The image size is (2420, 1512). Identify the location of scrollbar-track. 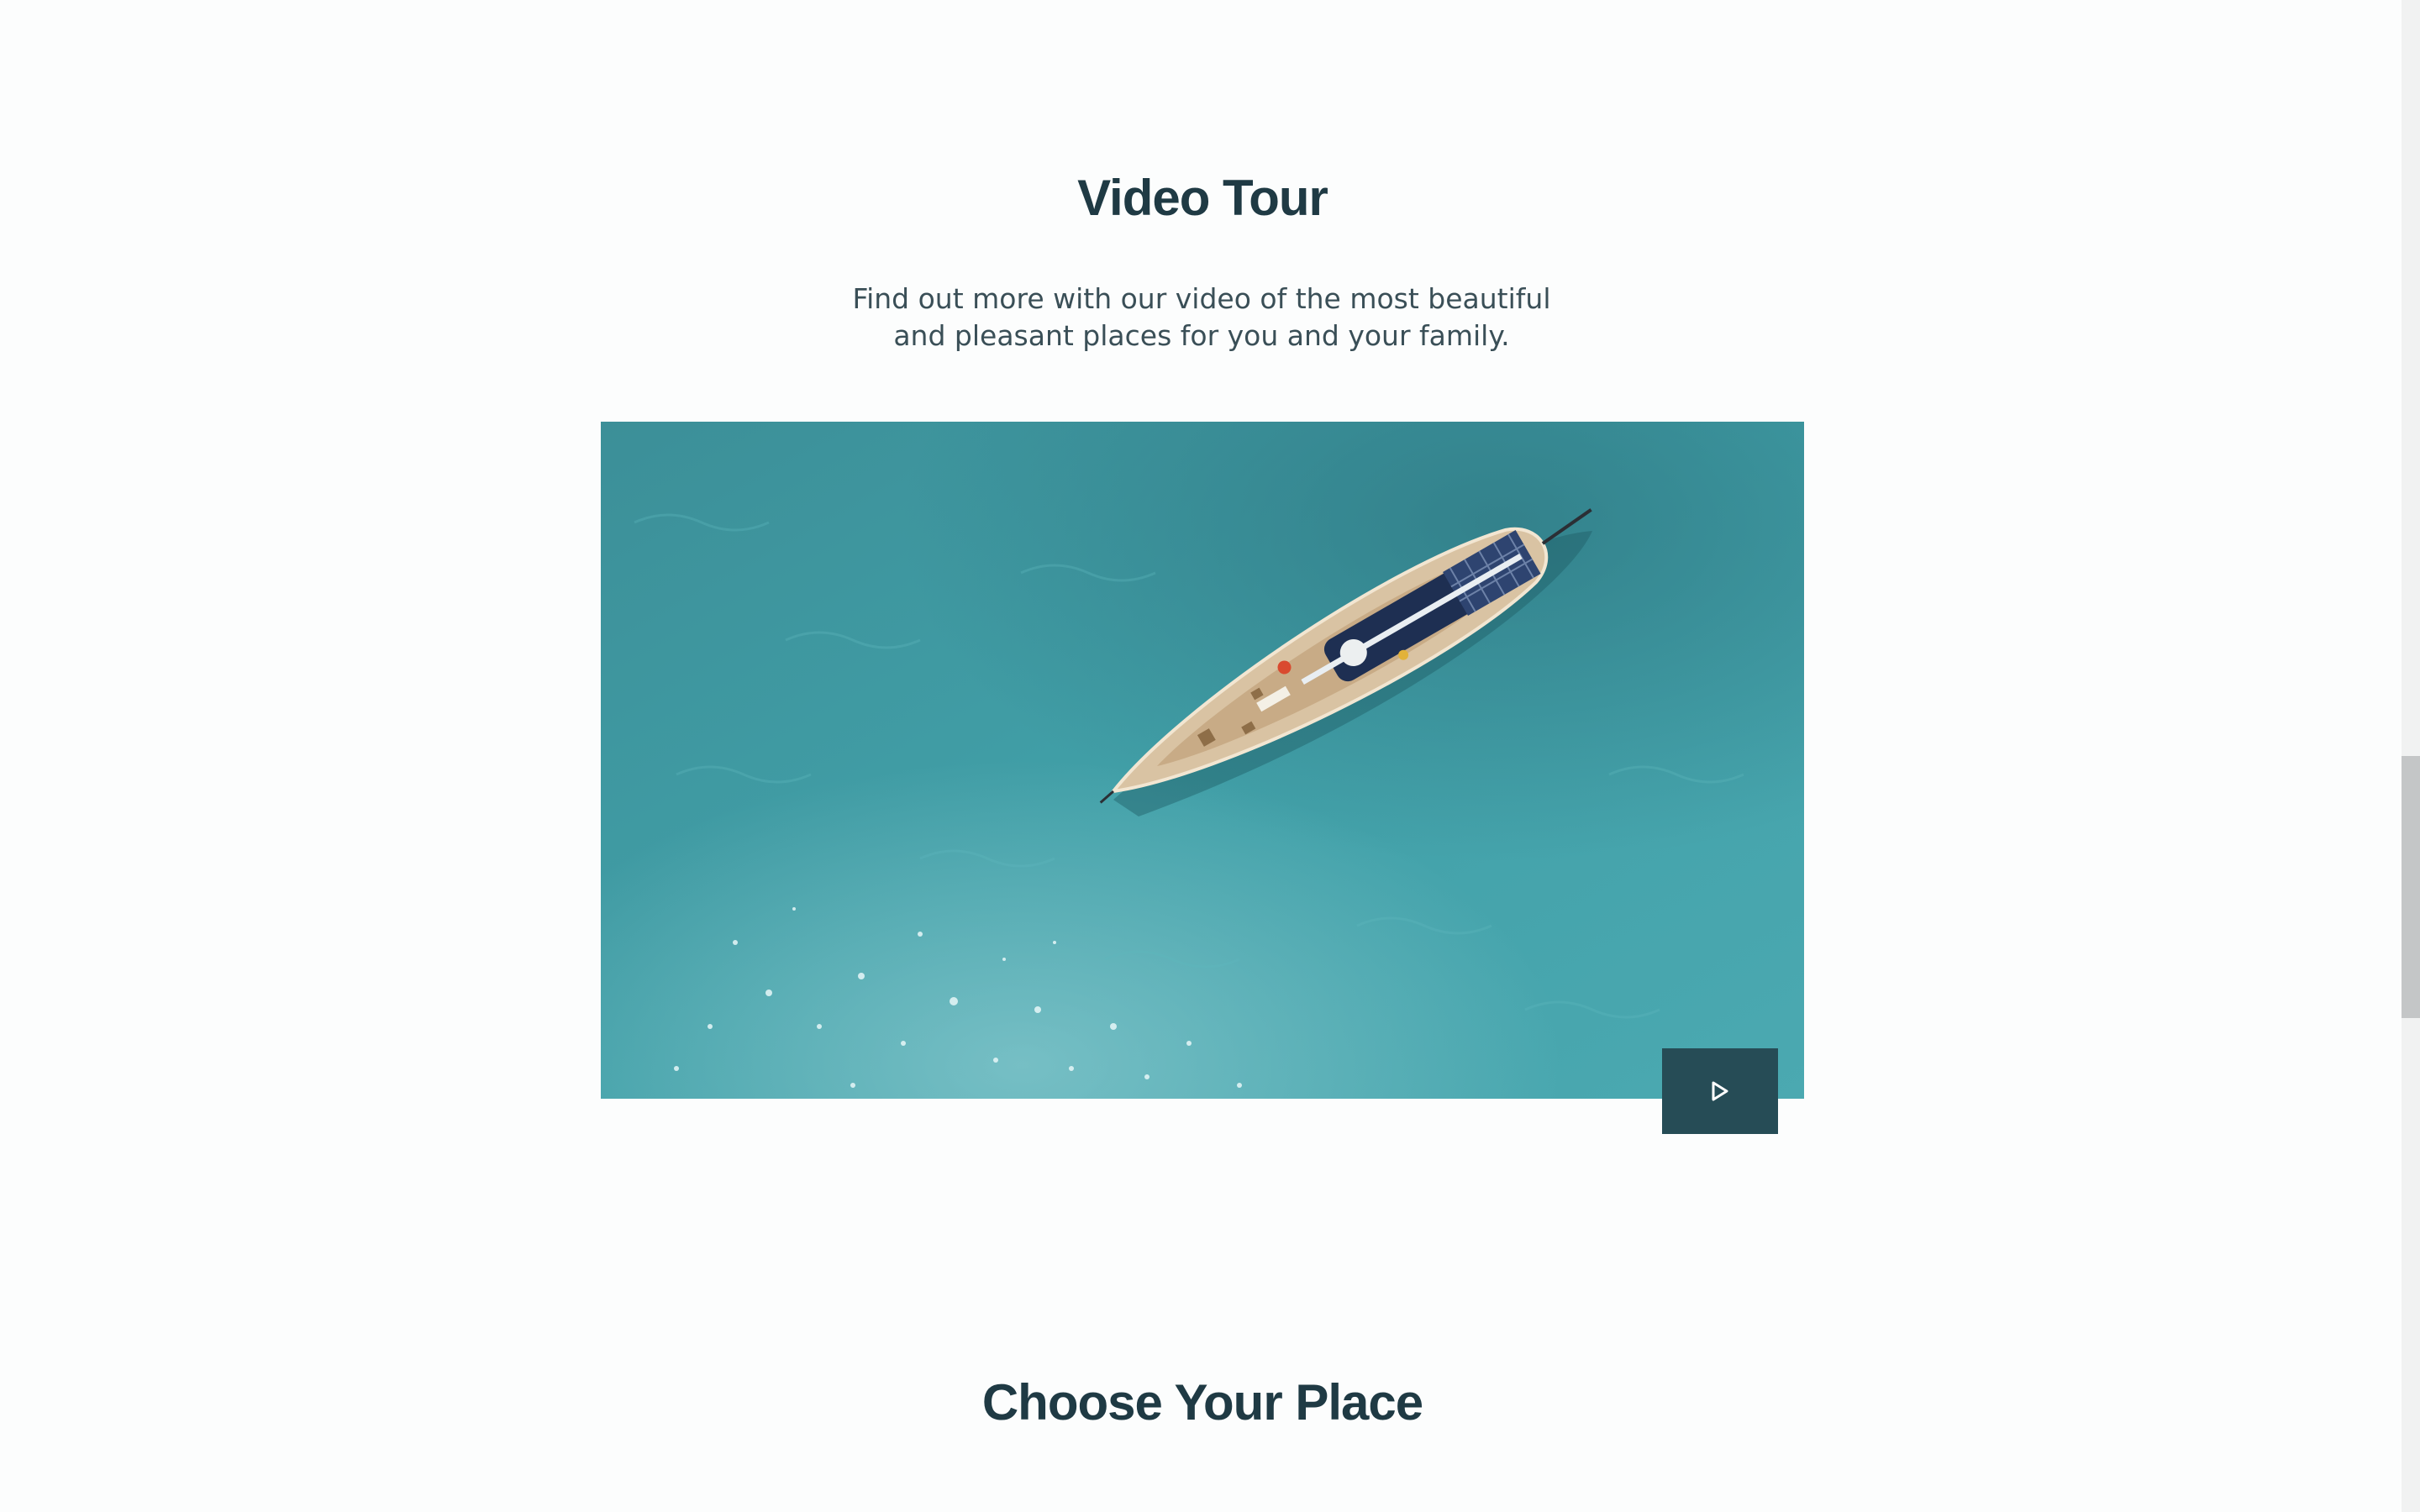
(2411, 756).